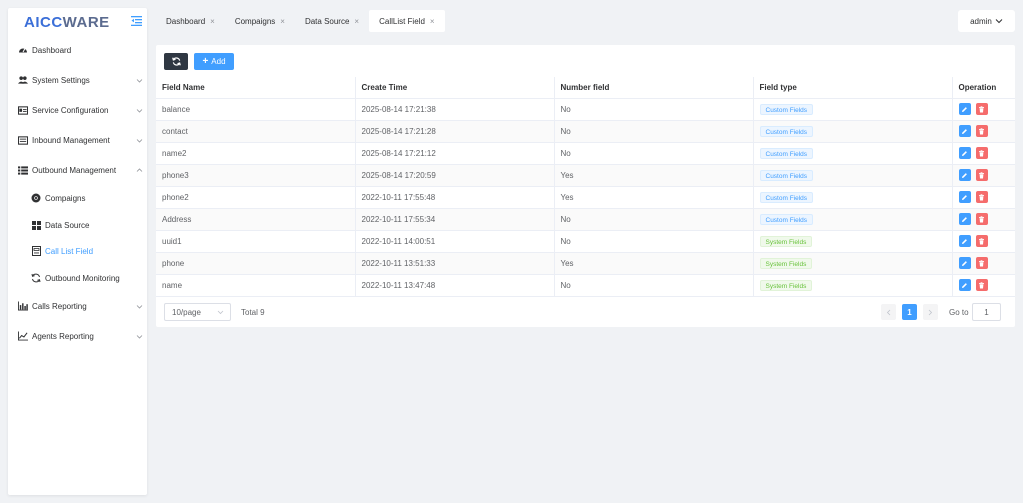 The image size is (1023, 503). I want to click on sidebar-subitem-outbound-monitoring: Outbound Monitoring, so click(77, 278).